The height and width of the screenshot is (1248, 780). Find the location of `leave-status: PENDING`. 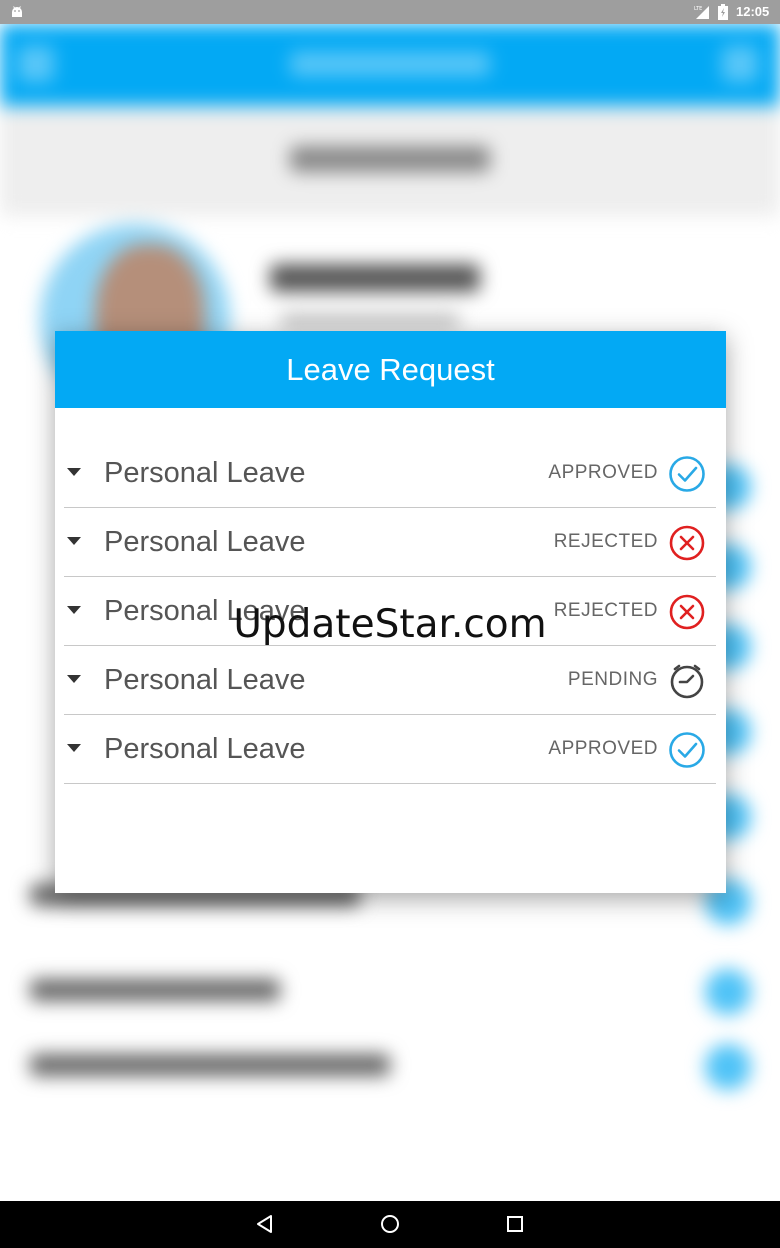

leave-status: PENDING is located at coordinates (612, 679).